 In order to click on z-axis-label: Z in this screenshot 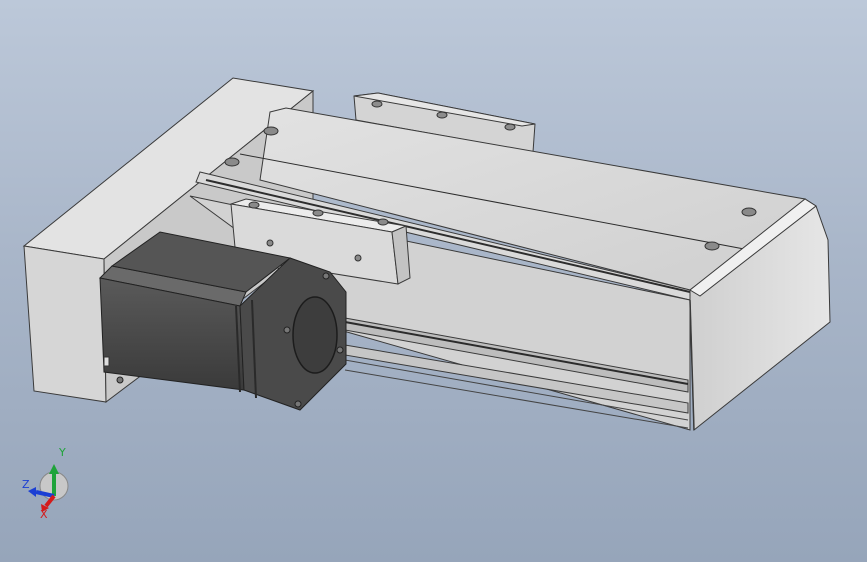, I will do `click(26, 484)`.